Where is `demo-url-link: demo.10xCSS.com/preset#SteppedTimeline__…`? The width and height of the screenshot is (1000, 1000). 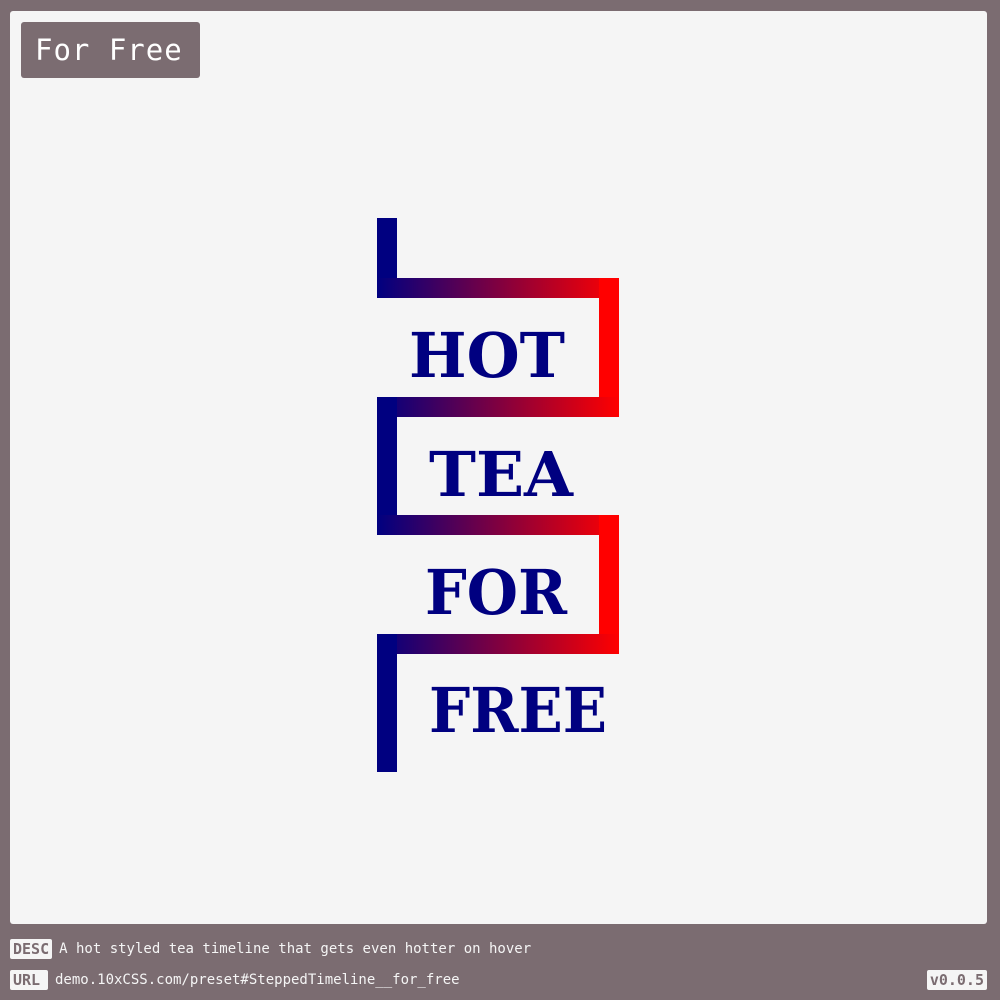 demo-url-link: demo.10xCSS.com/preset#SteppedTimeline__… is located at coordinates (257, 980).